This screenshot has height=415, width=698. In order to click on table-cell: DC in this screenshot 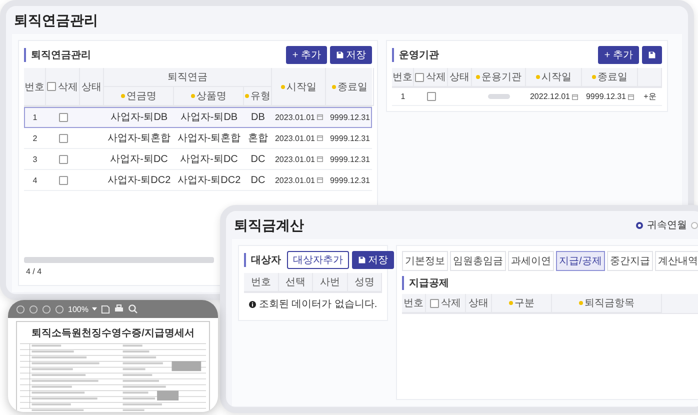, I will do `click(258, 159)`.